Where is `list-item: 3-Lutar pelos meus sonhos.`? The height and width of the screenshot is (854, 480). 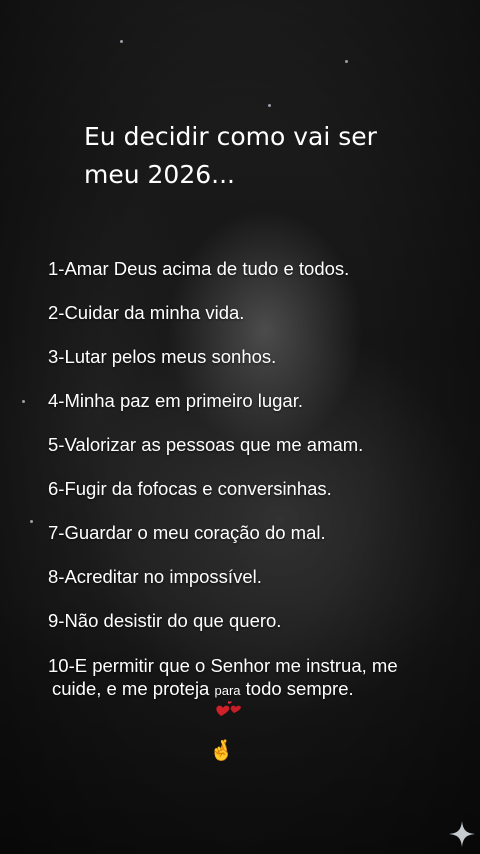 list-item: 3-Lutar pelos meus sonhos. is located at coordinates (162, 356).